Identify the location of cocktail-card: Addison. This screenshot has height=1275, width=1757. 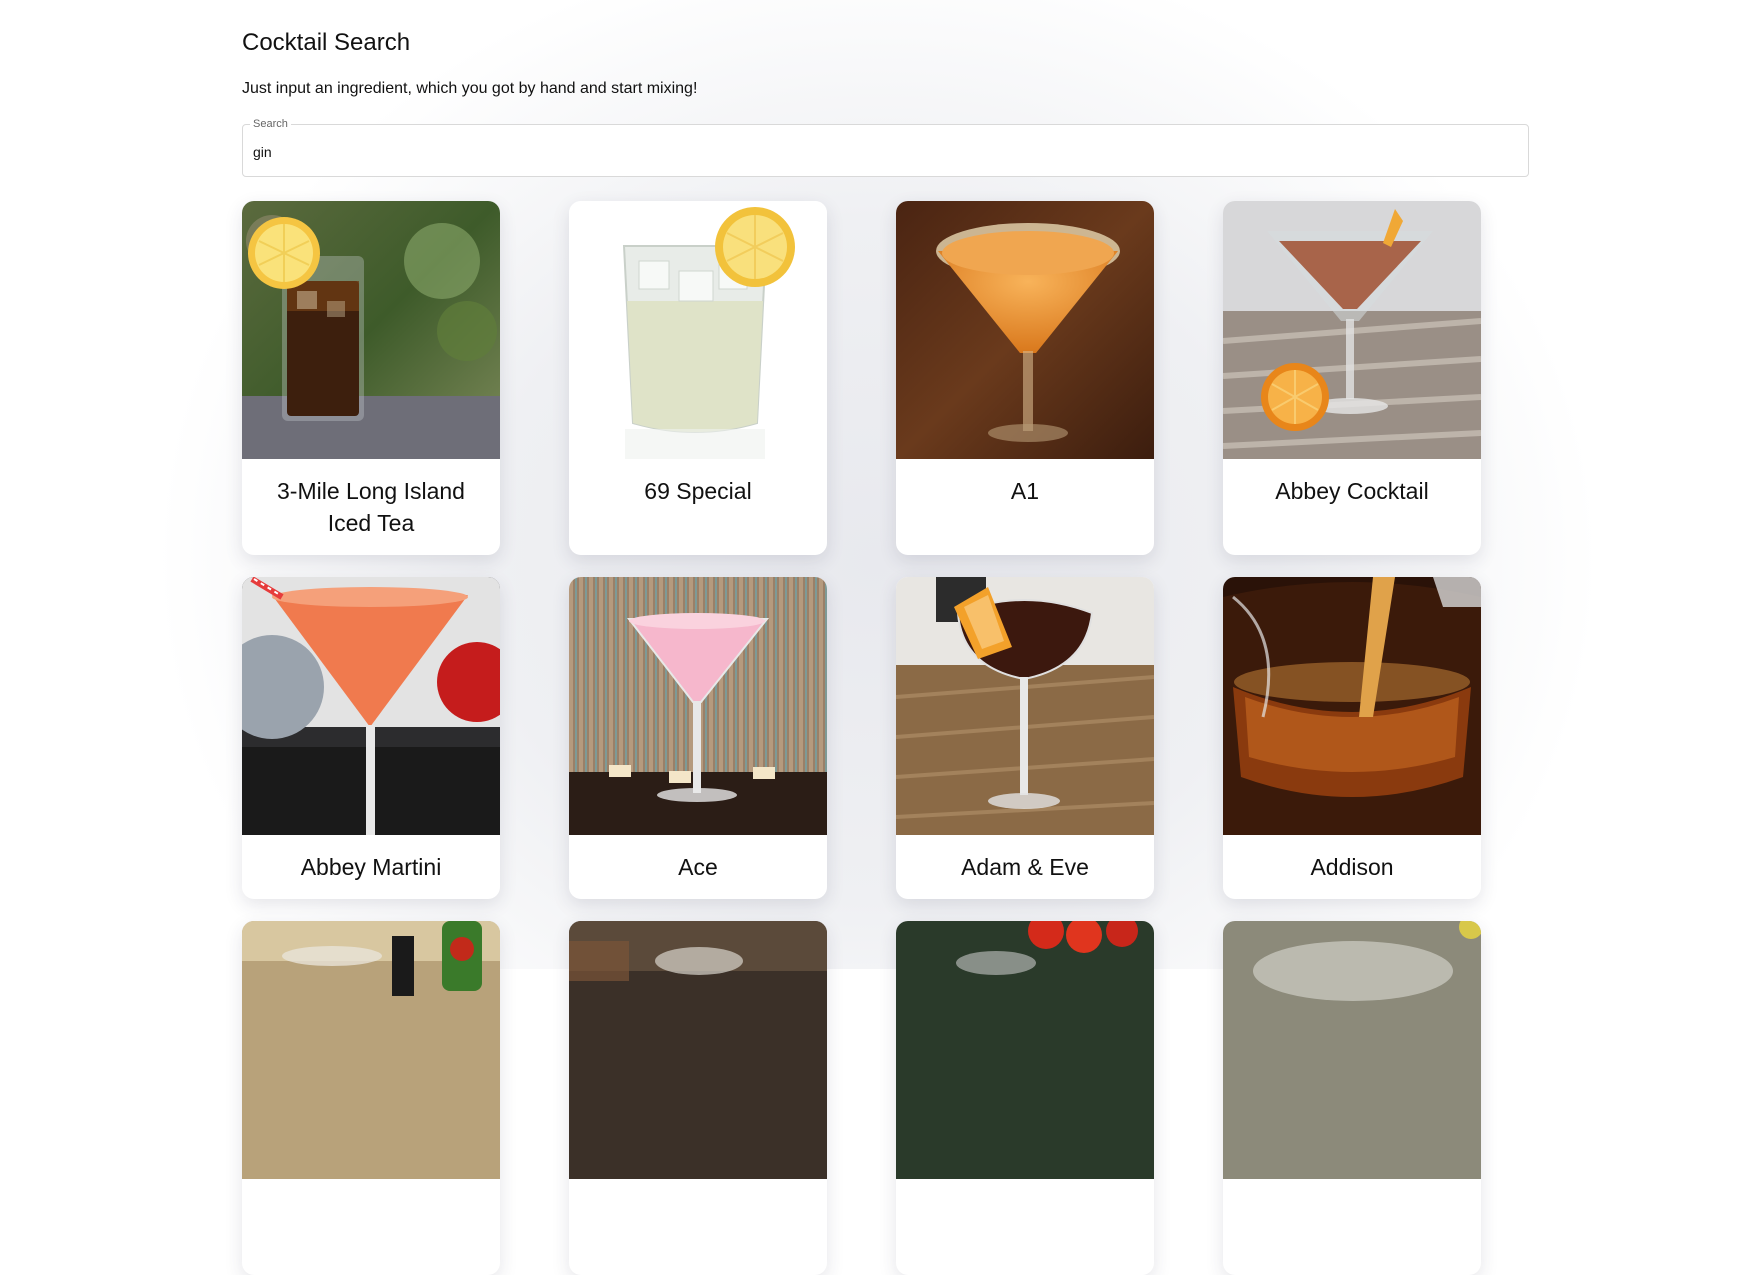
(1352, 738).